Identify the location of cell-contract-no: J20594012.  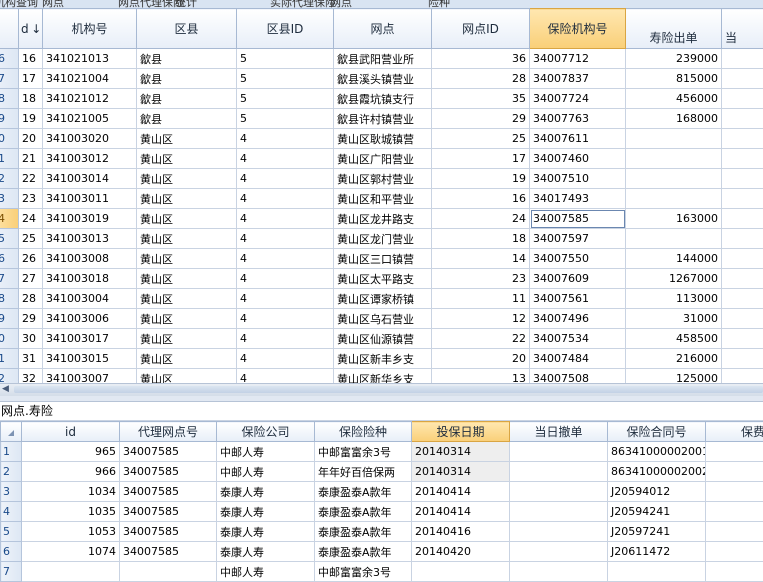
(657, 492).